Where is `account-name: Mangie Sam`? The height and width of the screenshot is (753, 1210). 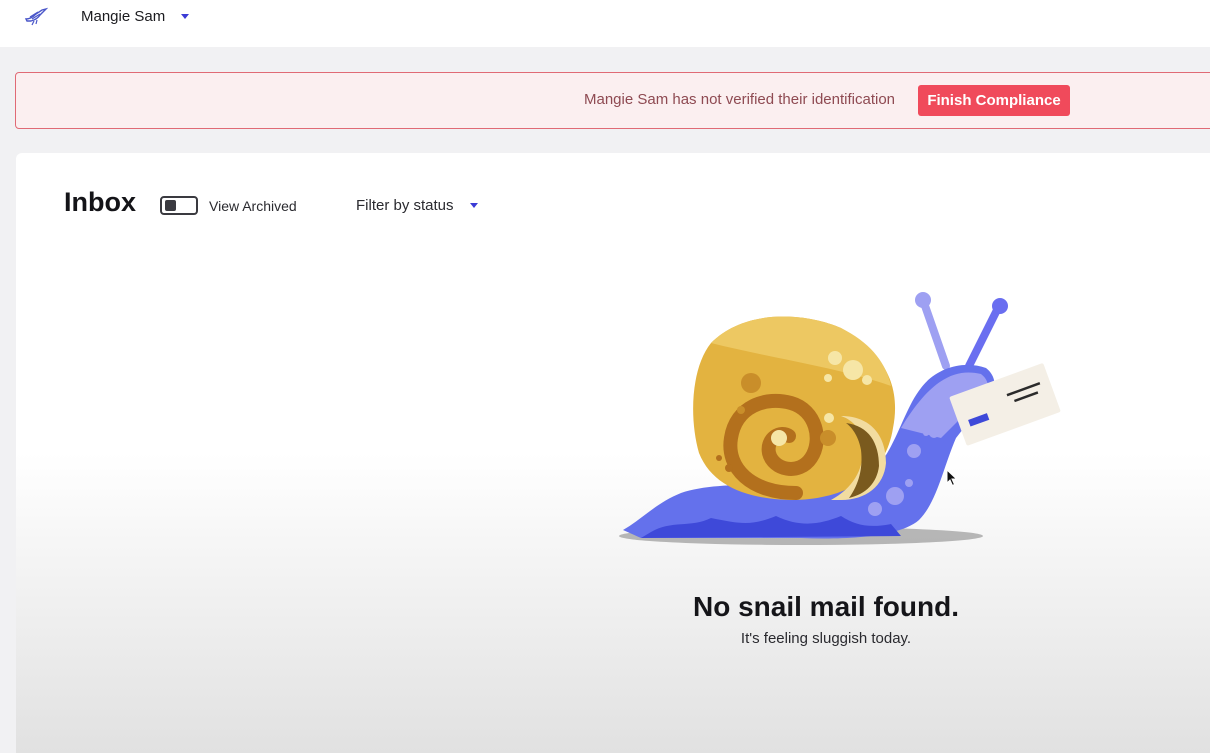 account-name: Mangie Sam is located at coordinates (123, 16).